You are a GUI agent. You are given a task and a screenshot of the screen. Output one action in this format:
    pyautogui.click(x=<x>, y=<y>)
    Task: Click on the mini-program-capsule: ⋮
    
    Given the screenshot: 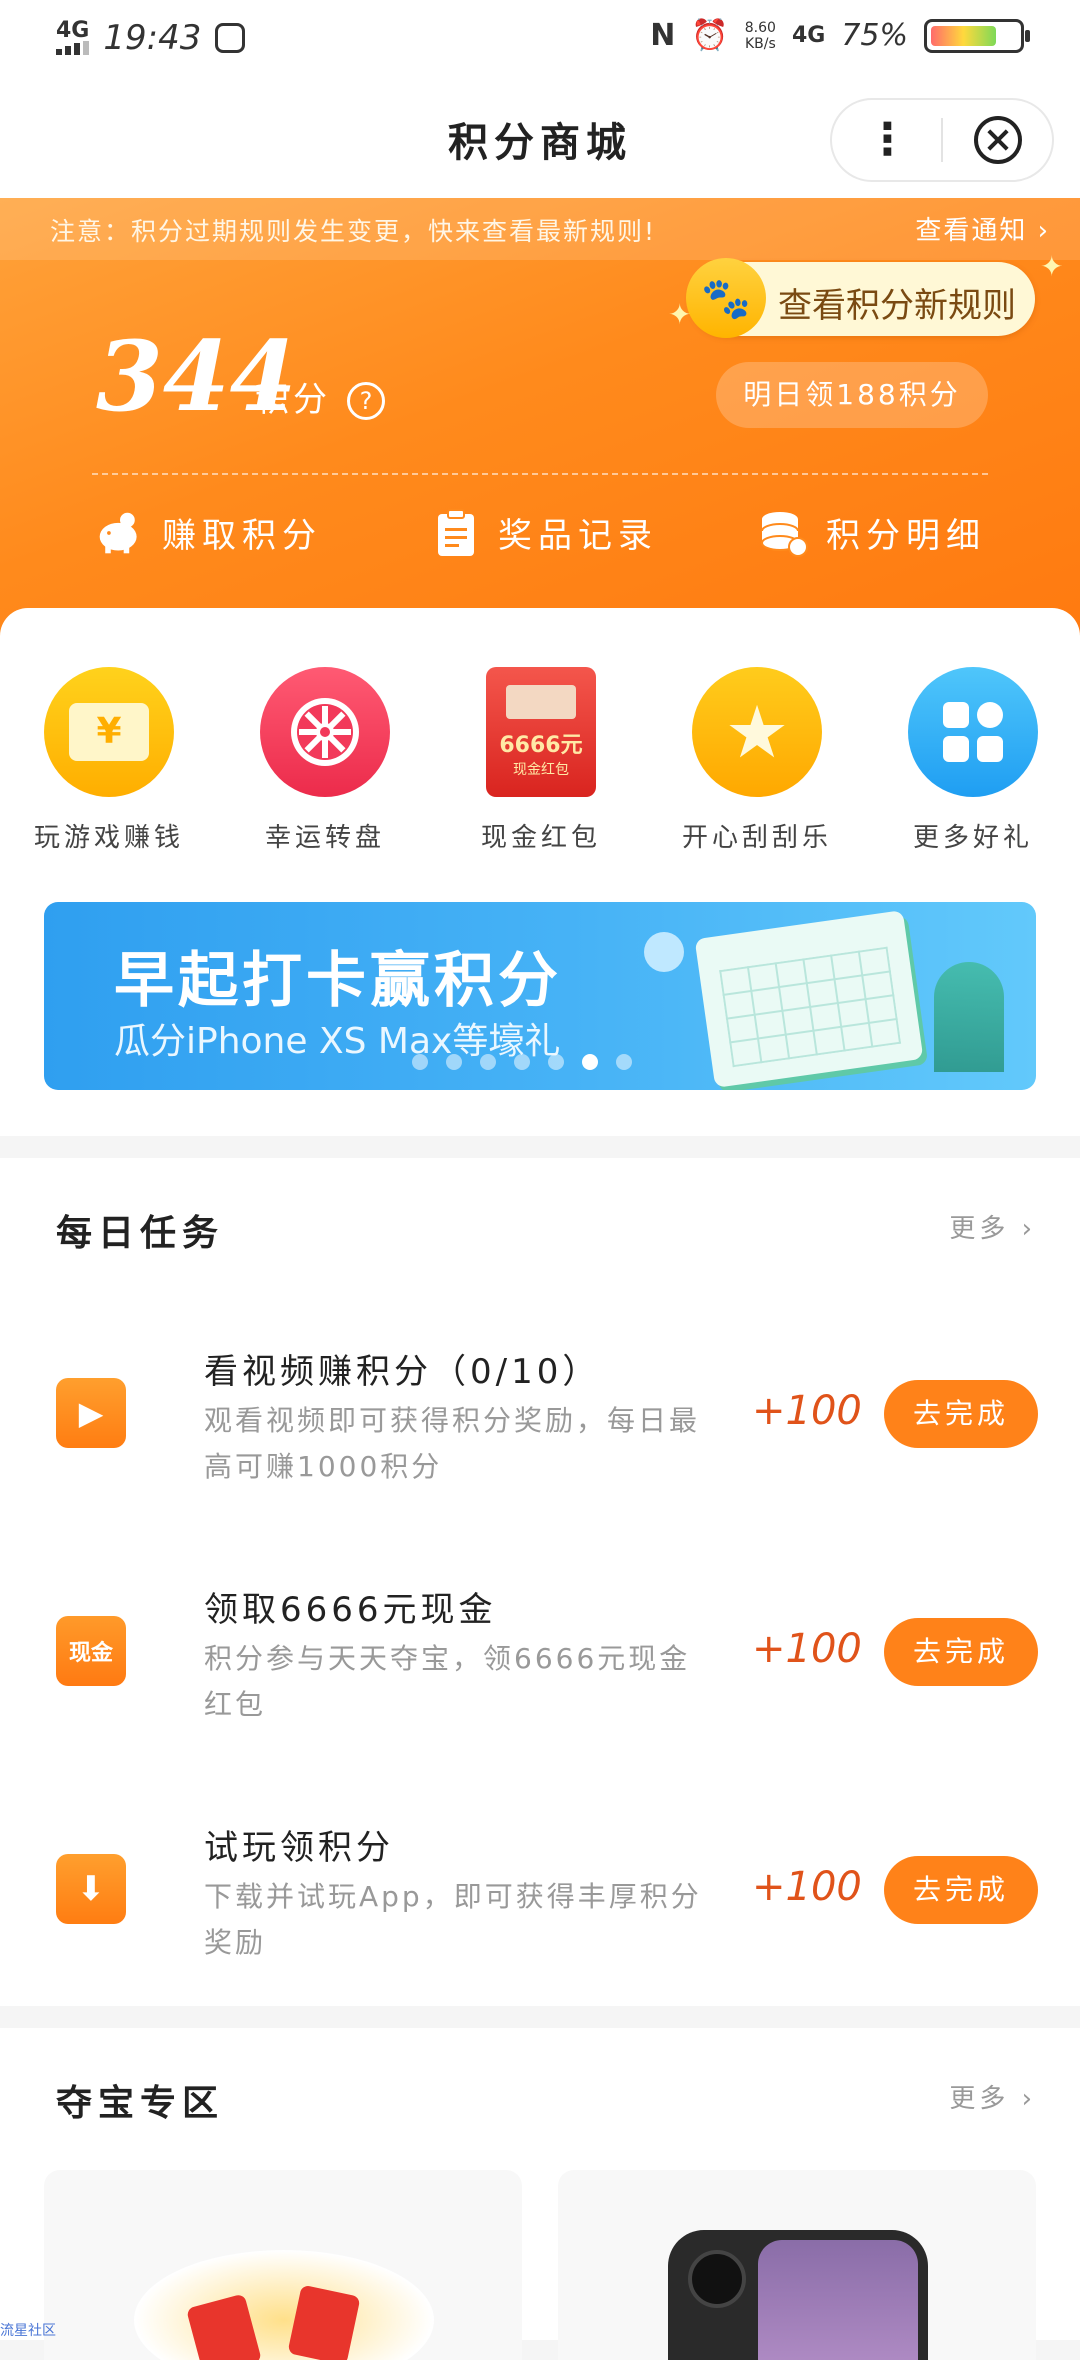 What is the action you would take?
    pyautogui.click(x=942, y=140)
    